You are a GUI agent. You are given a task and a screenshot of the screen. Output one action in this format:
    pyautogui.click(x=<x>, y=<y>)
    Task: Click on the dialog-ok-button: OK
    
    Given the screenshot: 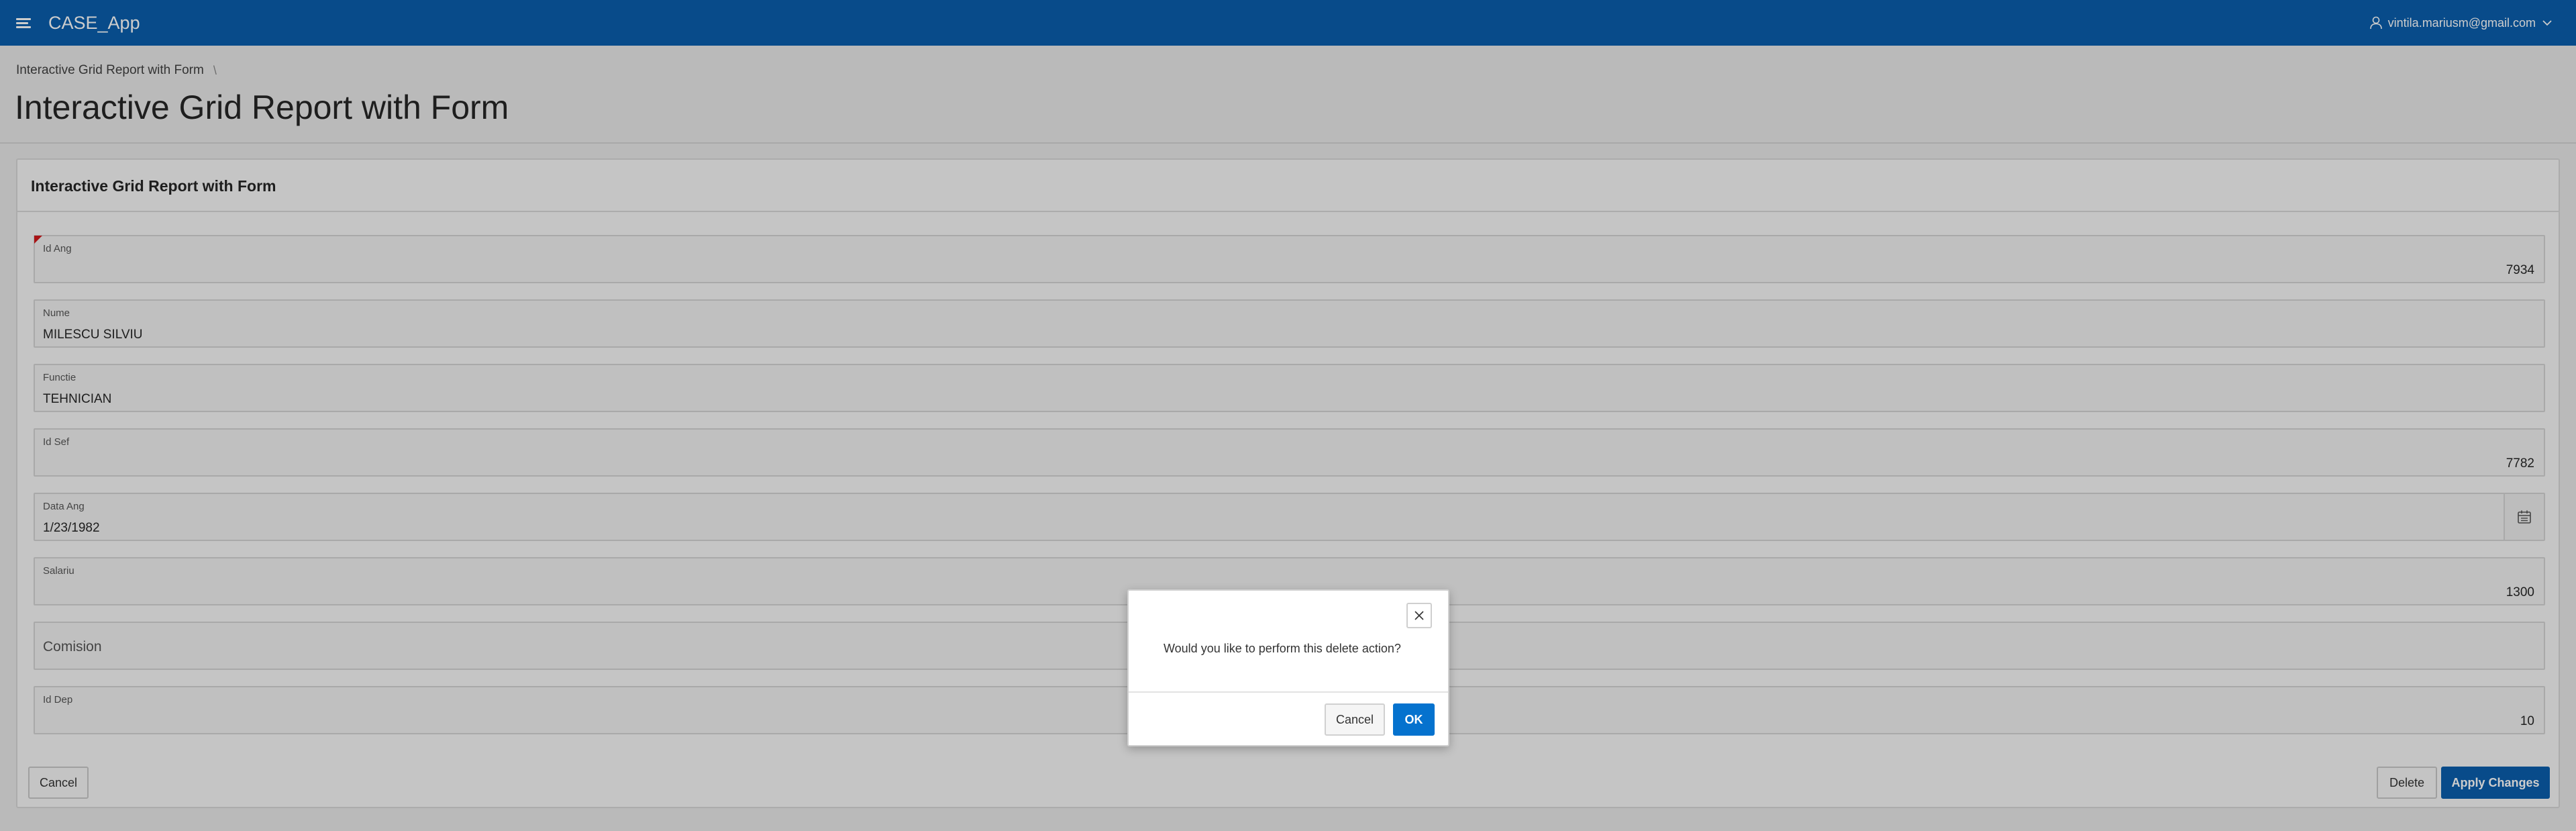 What is the action you would take?
    pyautogui.click(x=1414, y=719)
    